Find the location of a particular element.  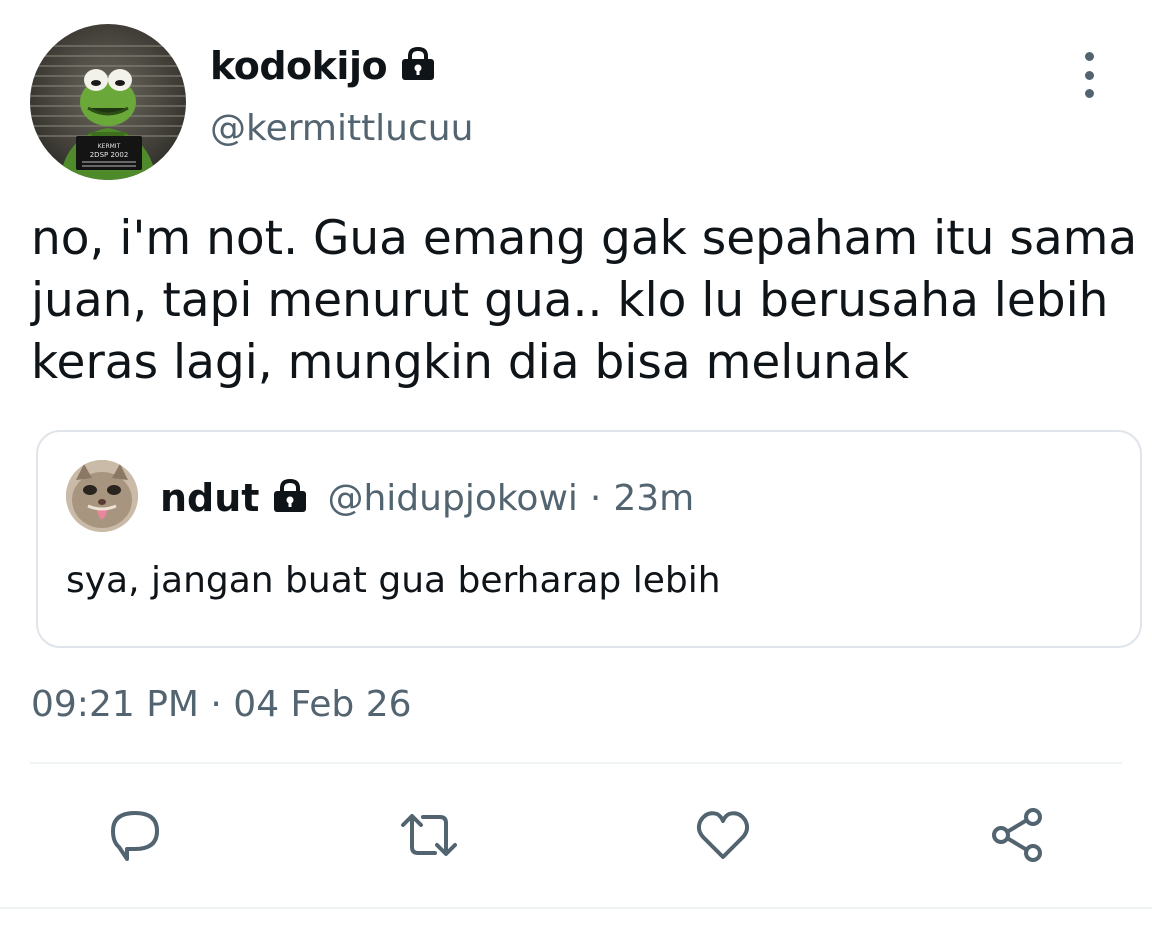

quoted-text: sya, jangan buat gua berharap lebih is located at coordinates (393, 580).